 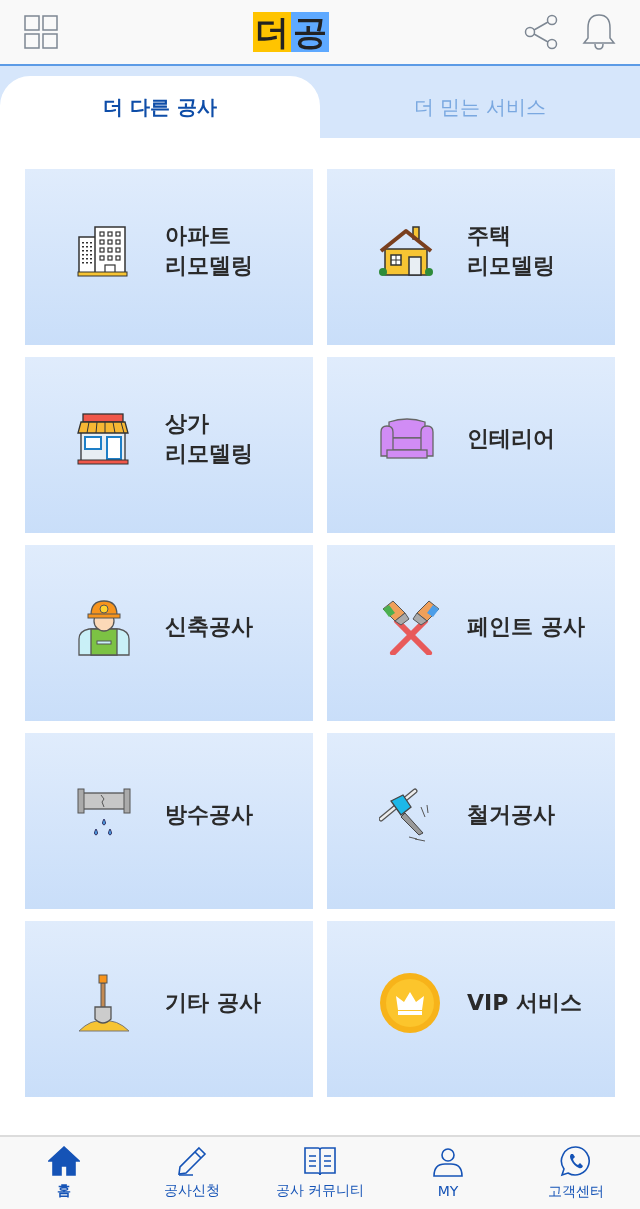 What do you see at coordinates (471, 633) in the screenshot?
I see `service-tile: 페인트 공사` at bounding box center [471, 633].